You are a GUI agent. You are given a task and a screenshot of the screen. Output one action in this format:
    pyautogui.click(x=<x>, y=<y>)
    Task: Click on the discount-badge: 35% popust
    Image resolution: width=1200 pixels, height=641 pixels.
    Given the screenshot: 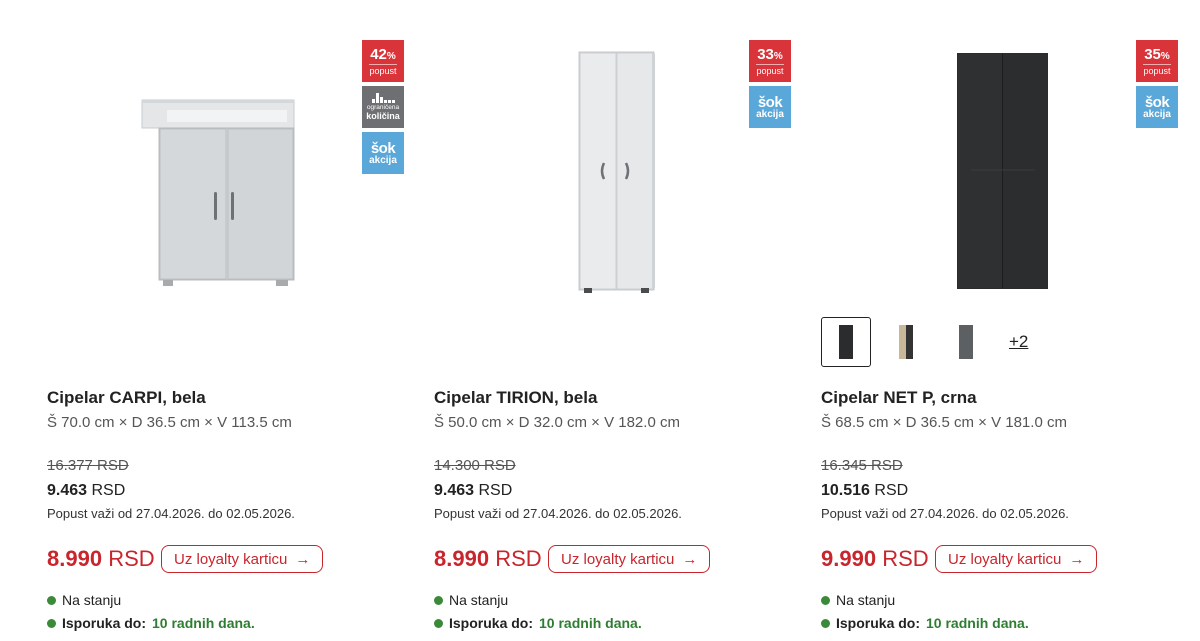 What is the action you would take?
    pyautogui.click(x=1157, y=61)
    